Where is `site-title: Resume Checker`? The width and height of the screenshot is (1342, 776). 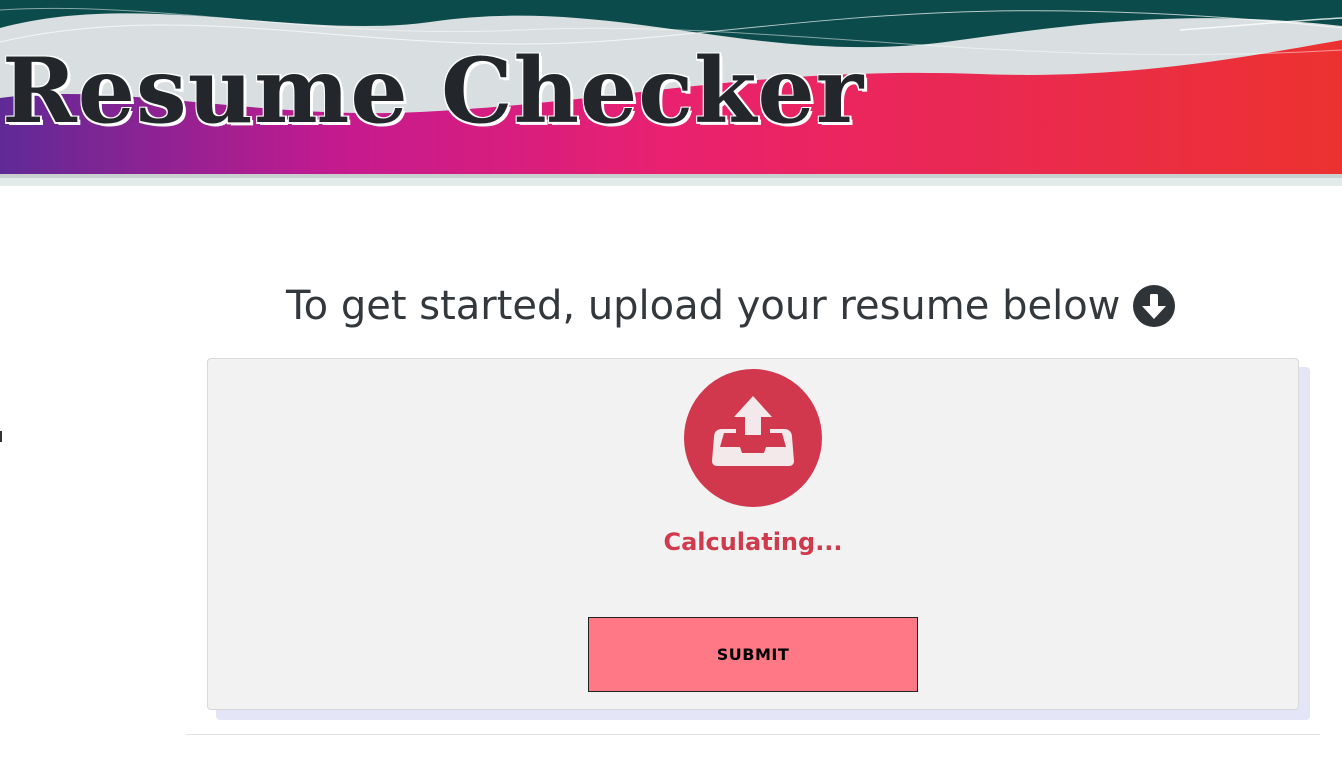
site-title: Resume Checker is located at coordinates (433, 91).